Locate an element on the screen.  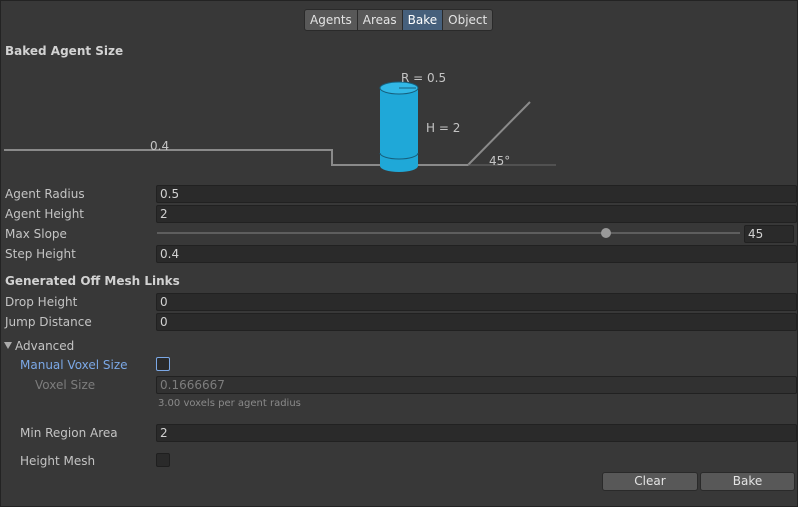
jump-distance-input: 0 is located at coordinates (476, 322).